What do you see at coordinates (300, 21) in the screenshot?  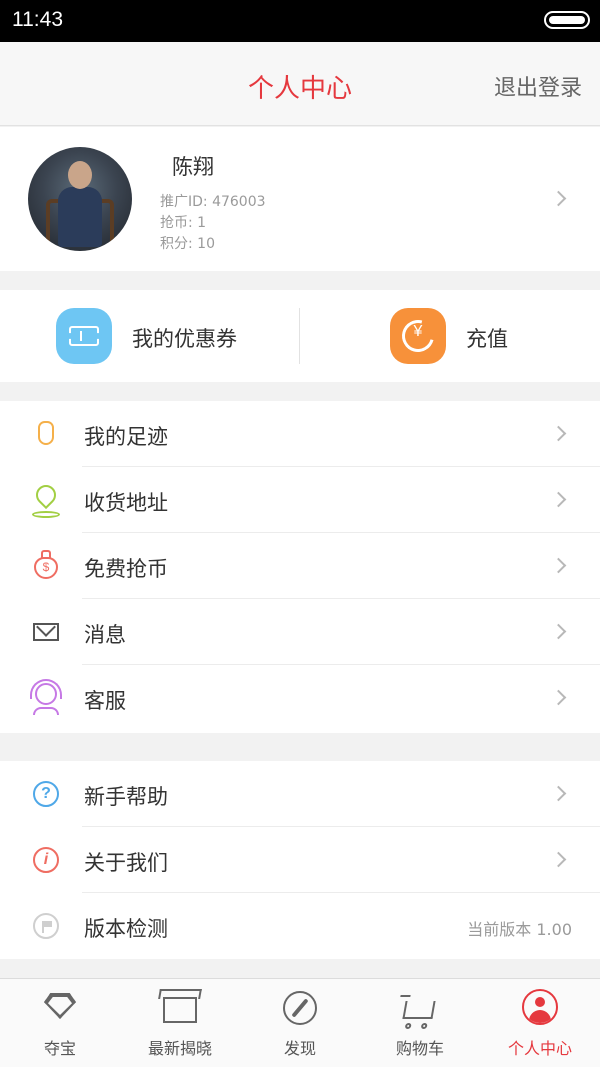 I see `status-bar: 11:43` at bounding box center [300, 21].